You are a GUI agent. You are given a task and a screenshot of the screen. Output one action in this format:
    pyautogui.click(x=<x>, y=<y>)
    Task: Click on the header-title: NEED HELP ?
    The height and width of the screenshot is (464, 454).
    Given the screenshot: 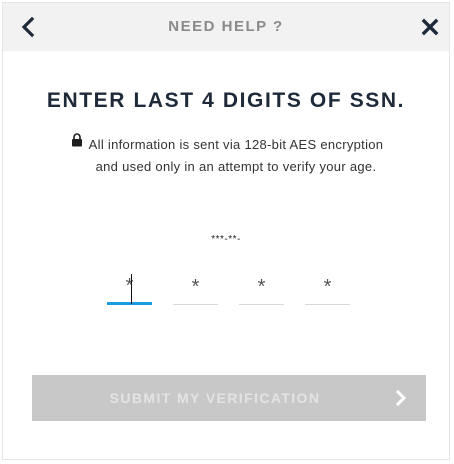 What is the action you would take?
    pyautogui.click(x=226, y=26)
    